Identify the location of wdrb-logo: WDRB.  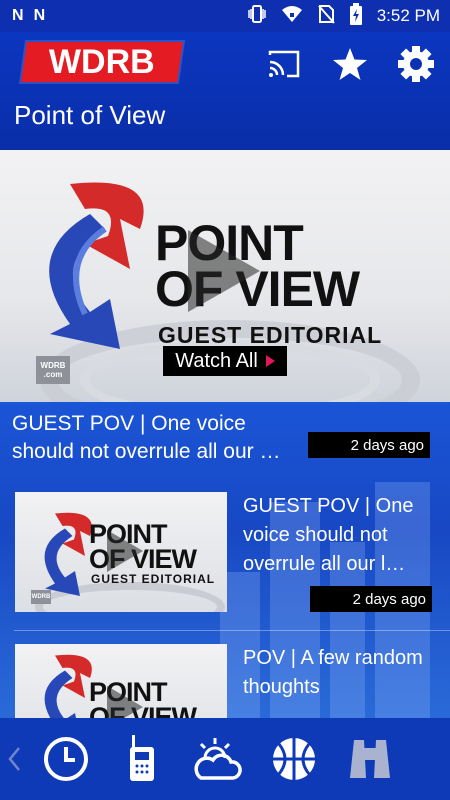
(102, 62).